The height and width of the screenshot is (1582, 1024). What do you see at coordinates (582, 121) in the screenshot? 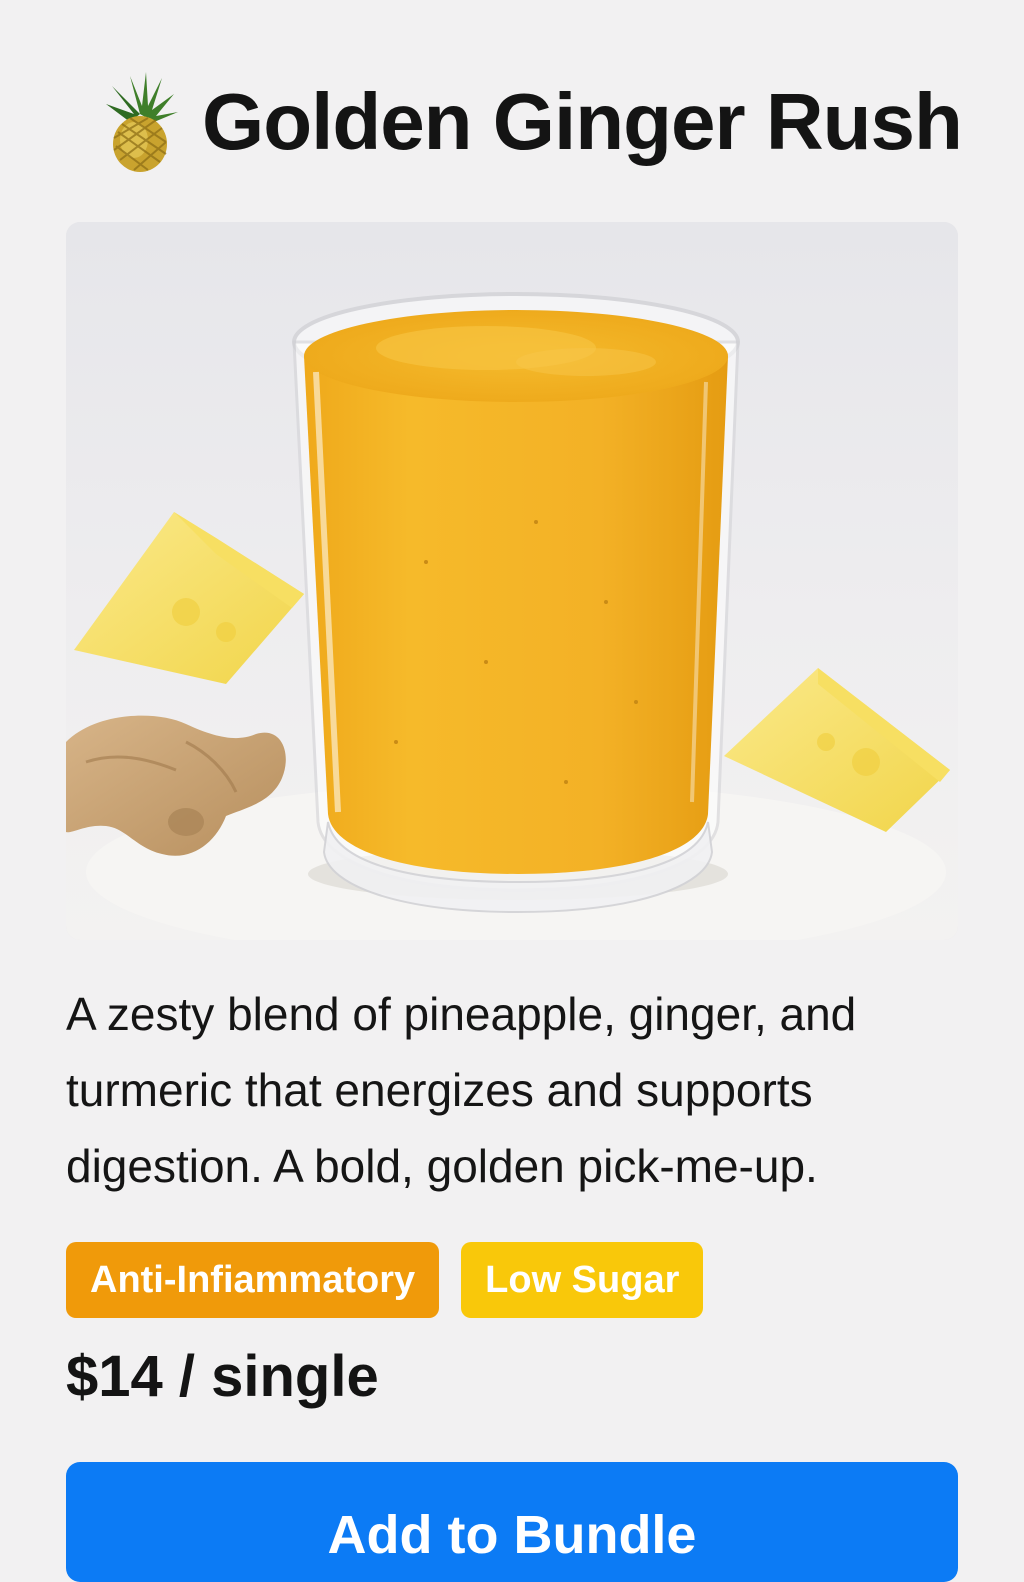
I see `page-title: Golden Ginger Rush` at bounding box center [582, 121].